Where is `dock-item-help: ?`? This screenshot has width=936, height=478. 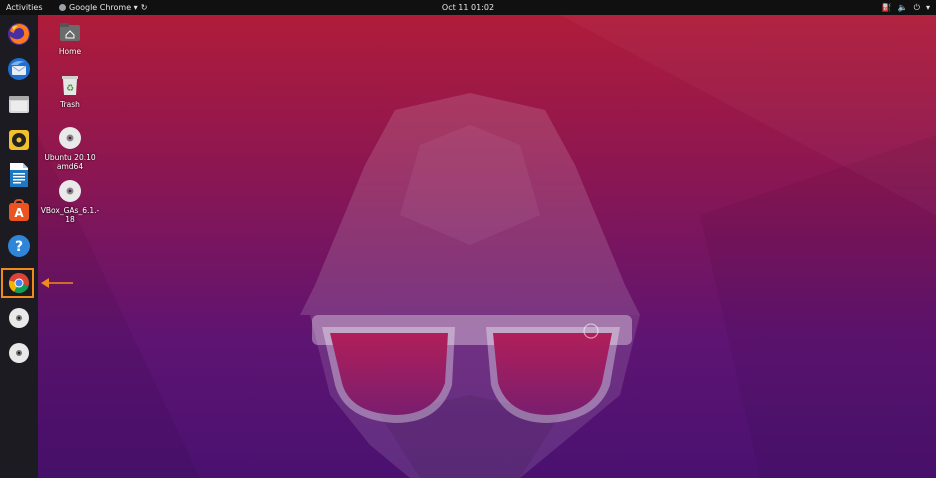 dock-item-help: ? is located at coordinates (19, 246).